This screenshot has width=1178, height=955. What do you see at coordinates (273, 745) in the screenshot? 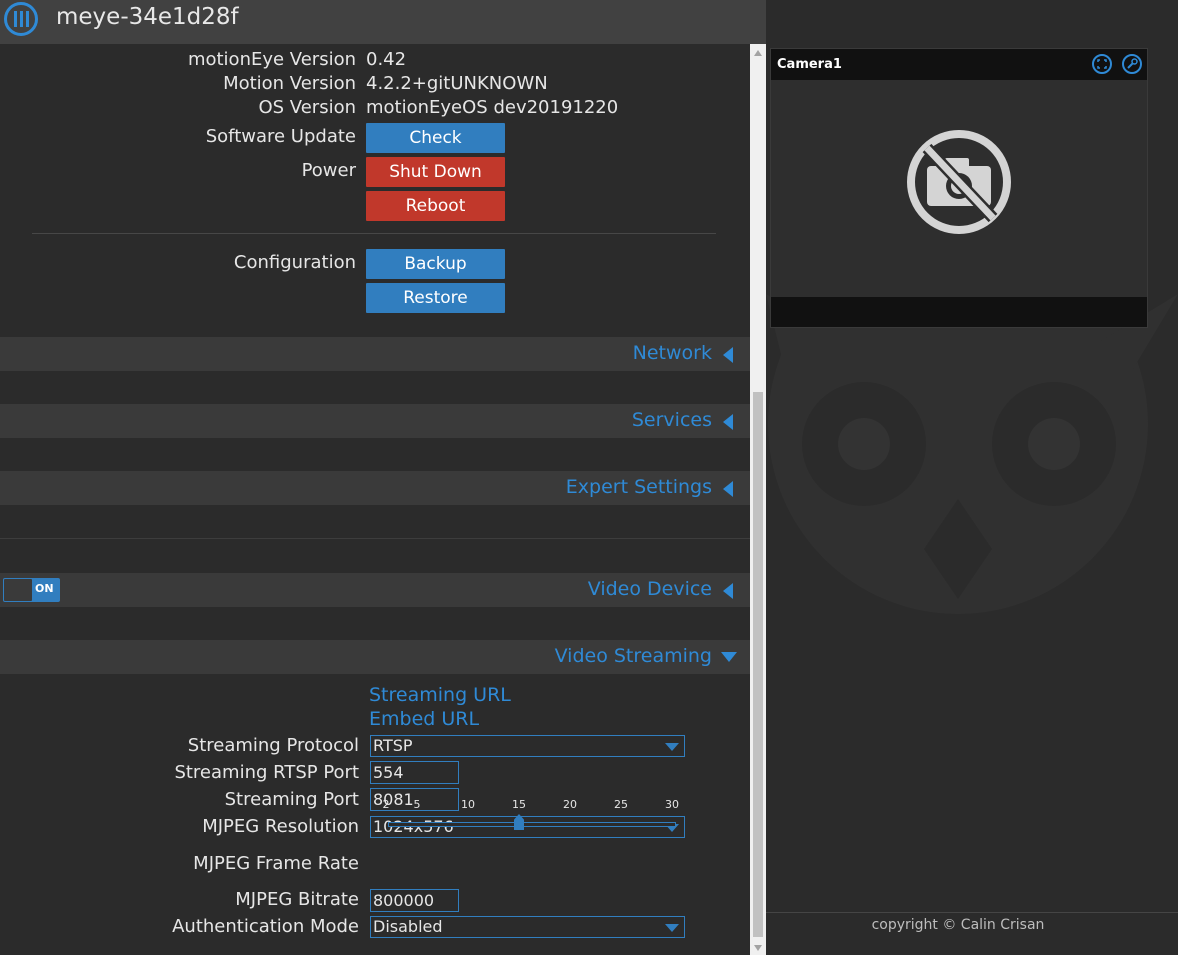
I see `streaming-protocol-label: Streaming Protocol` at bounding box center [273, 745].